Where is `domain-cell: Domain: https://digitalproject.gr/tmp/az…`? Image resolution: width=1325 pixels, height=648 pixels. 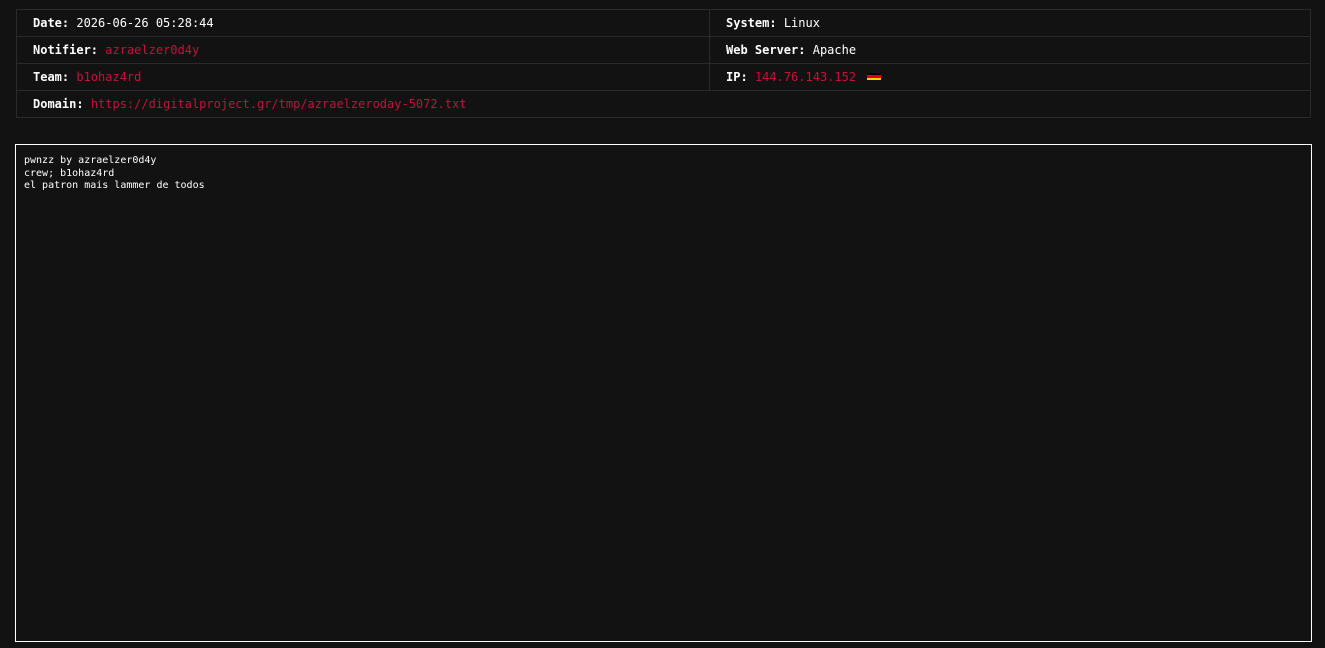 domain-cell: Domain: https://digitalproject.gr/tmp/az… is located at coordinates (663, 104).